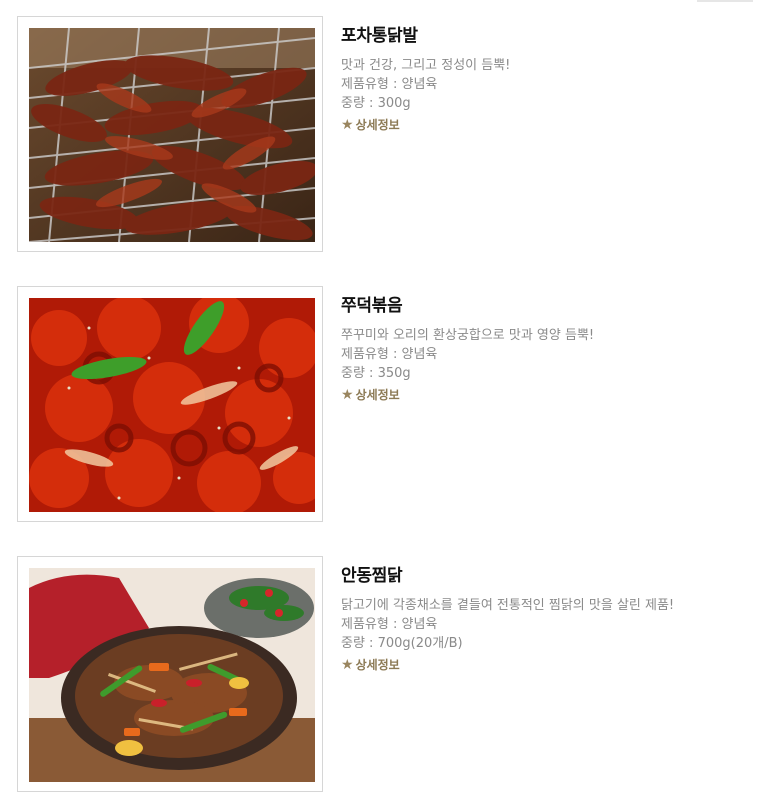  What do you see at coordinates (508, 605) in the screenshot?
I see `product-tagline: 닭고기에 각종채소를 곁들여 전통적인 찜닭의 맛을 살린 제품!` at bounding box center [508, 605].